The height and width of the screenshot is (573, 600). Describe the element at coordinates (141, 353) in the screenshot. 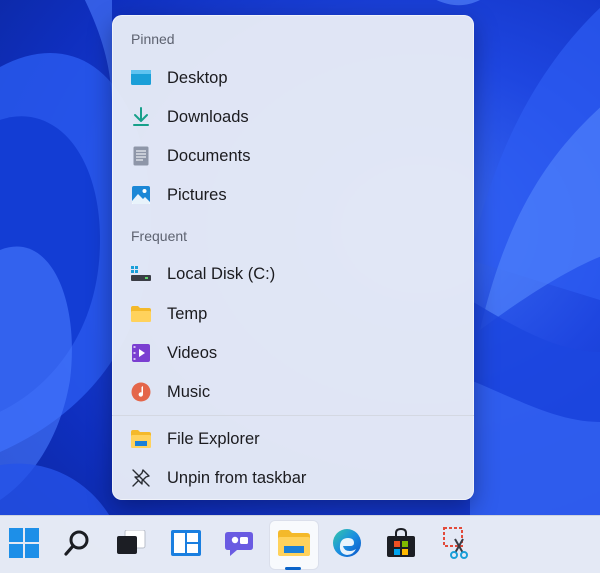

I see `videos-icon` at that location.